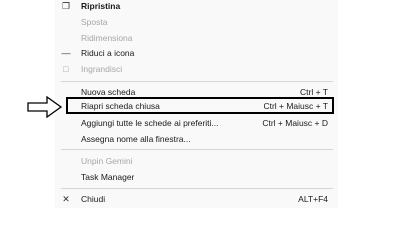  What do you see at coordinates (66, 53) in the screenshot?
I see `minimize-icon: —` at bounding box center [66, 53].